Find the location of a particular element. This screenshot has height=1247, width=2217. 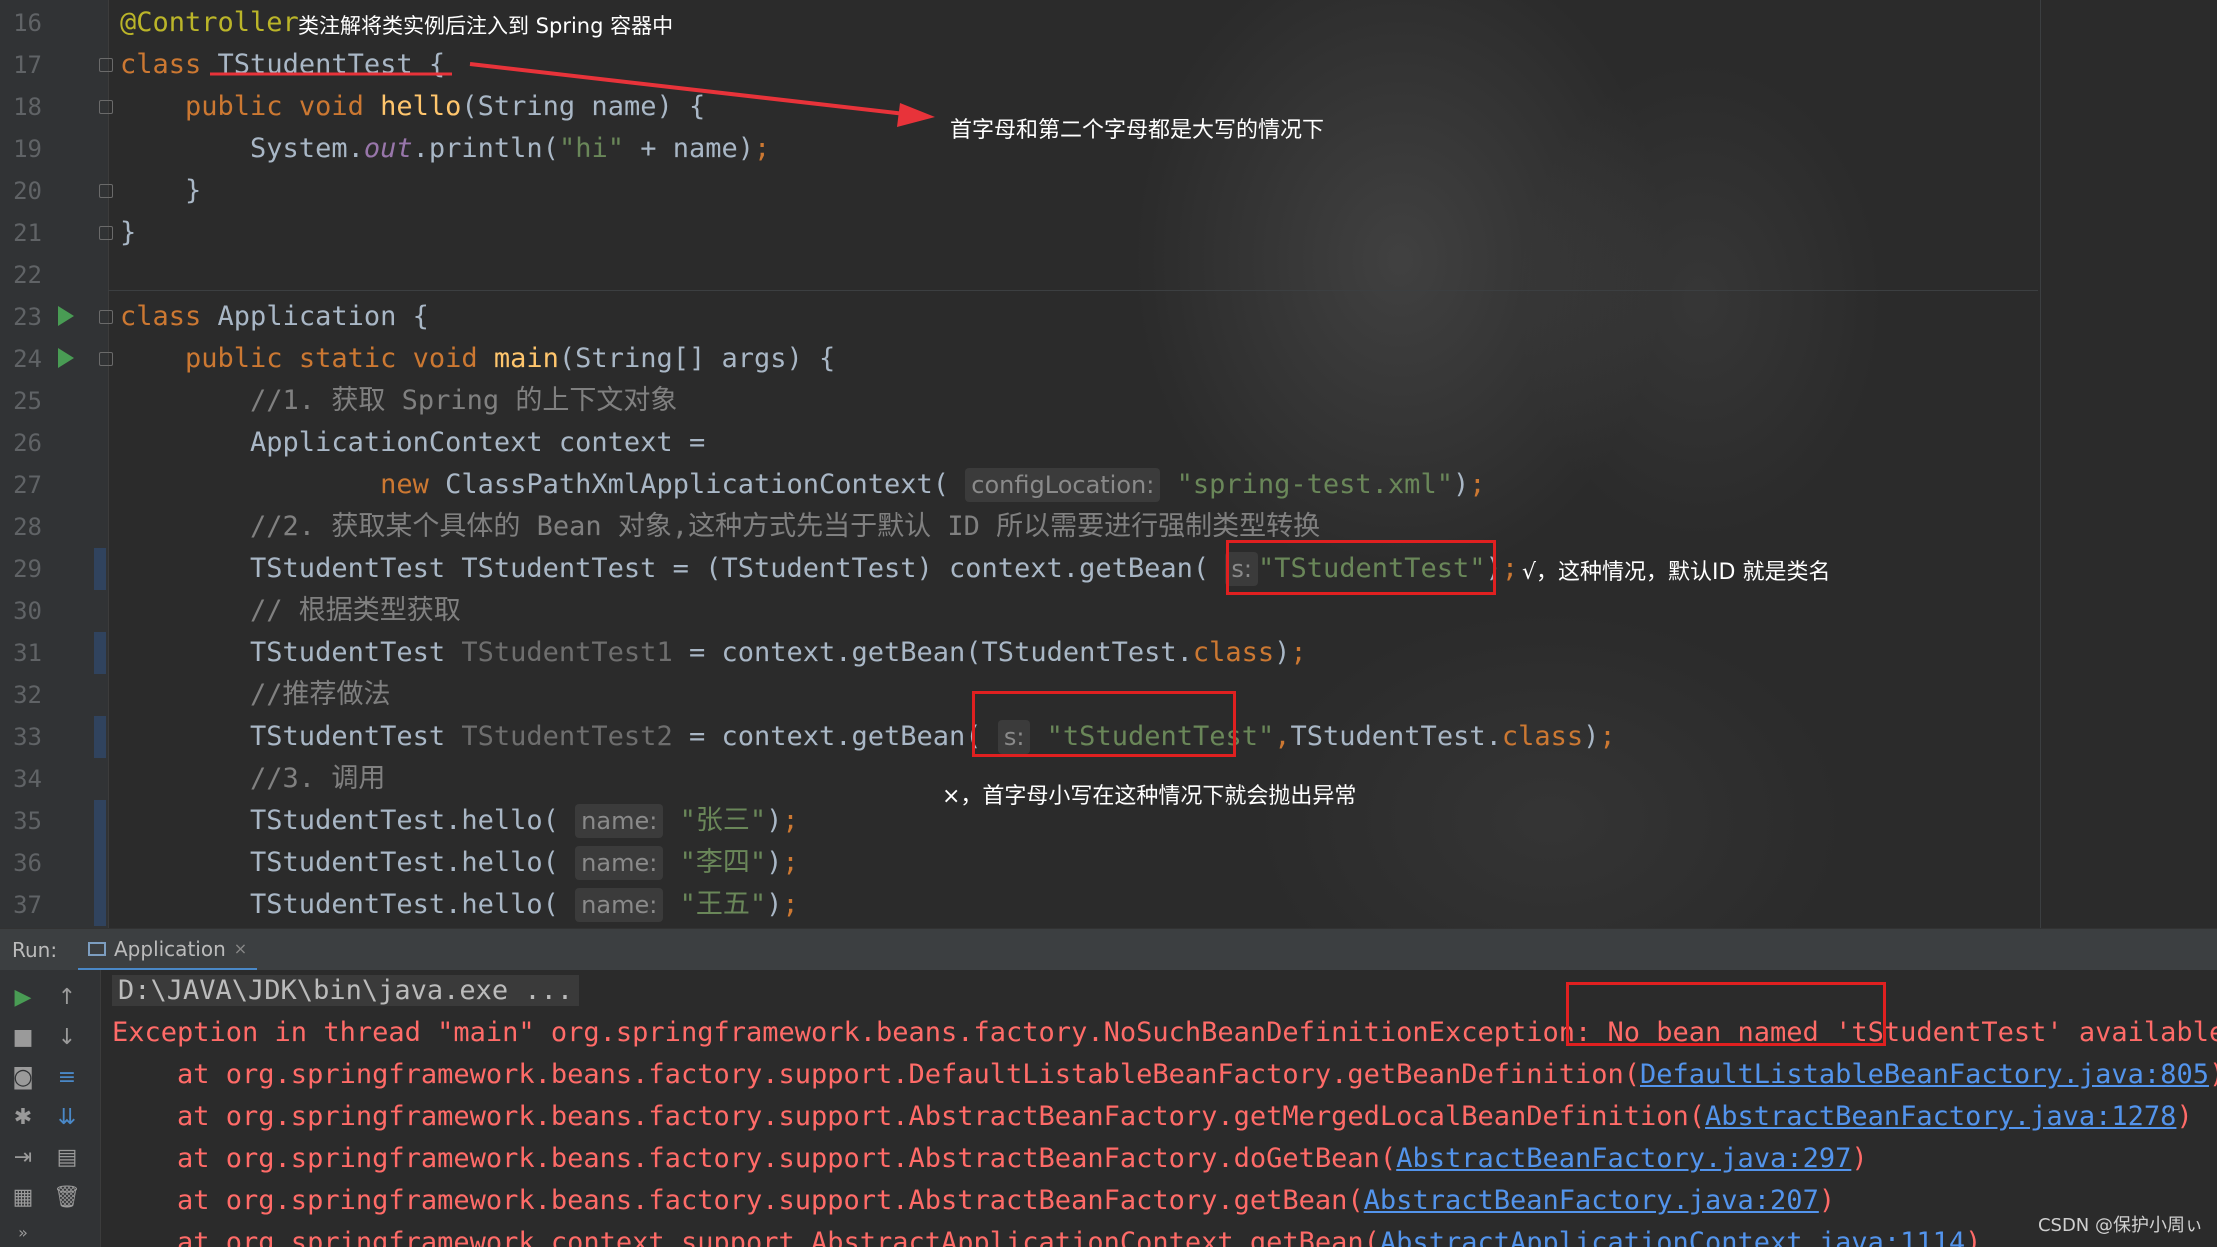

arrow-annotation is located at coordinates (572, 94).